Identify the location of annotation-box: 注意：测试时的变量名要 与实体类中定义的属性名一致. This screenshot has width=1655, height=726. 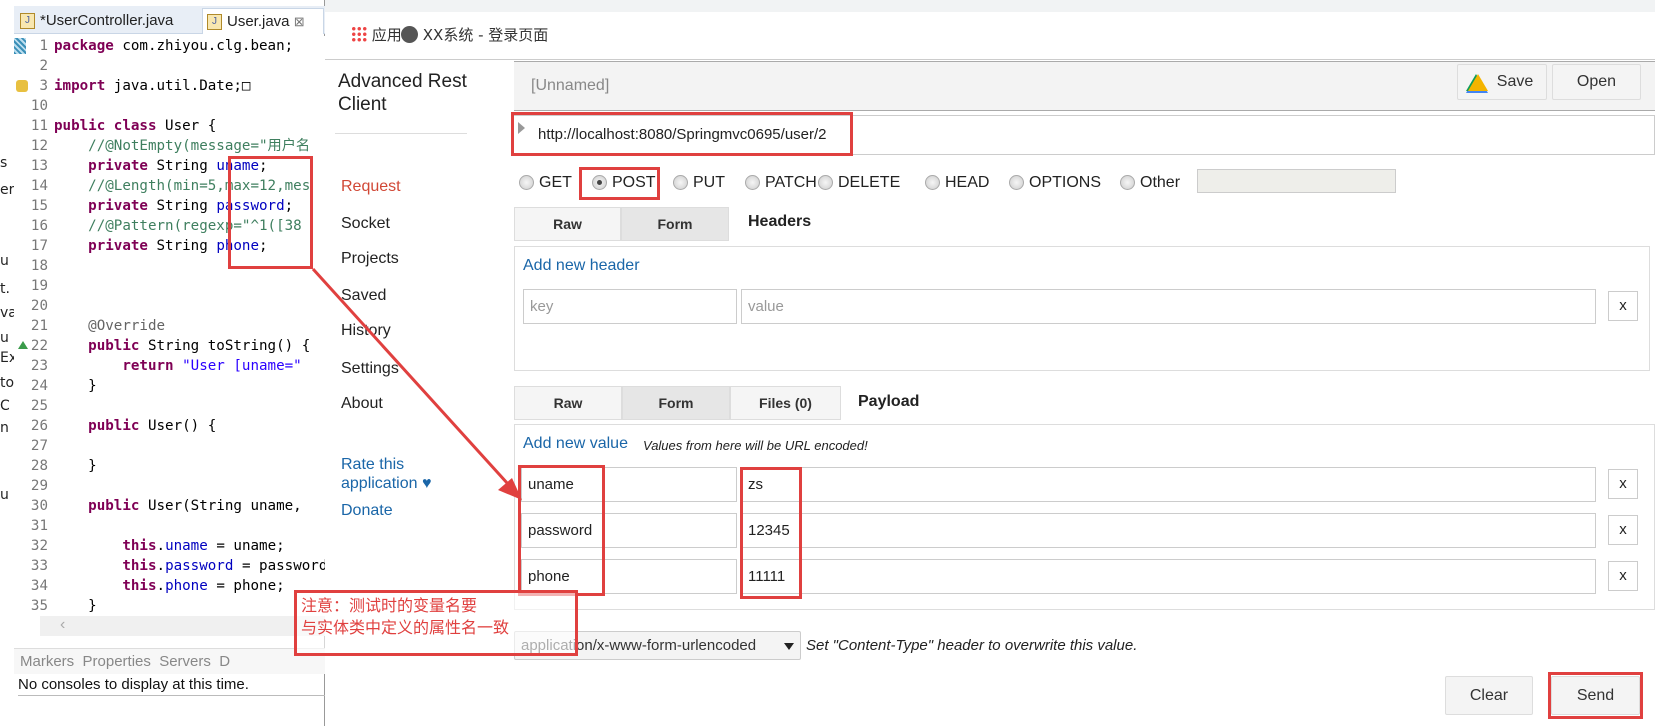
(436, 623).